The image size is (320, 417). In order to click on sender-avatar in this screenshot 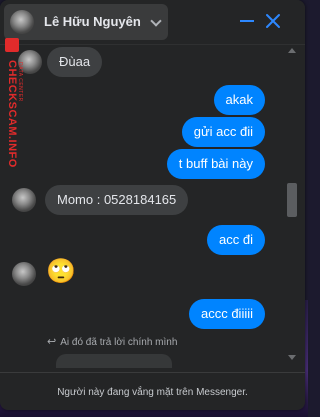, I will do `click(24, 274)`.